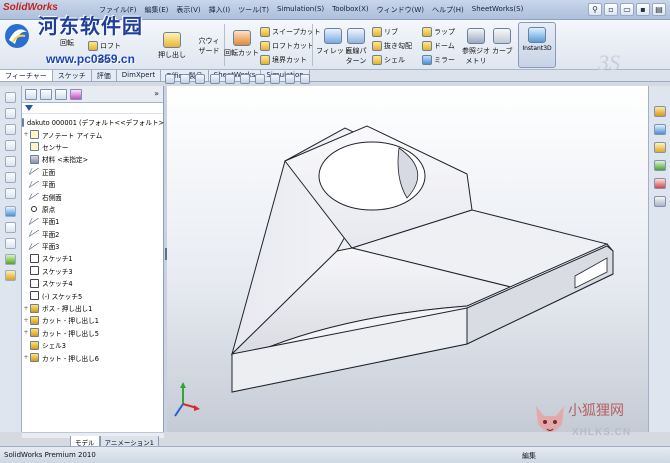  I want to click on menu-sheetworks: SheetWorks(S), so click(498, 10).